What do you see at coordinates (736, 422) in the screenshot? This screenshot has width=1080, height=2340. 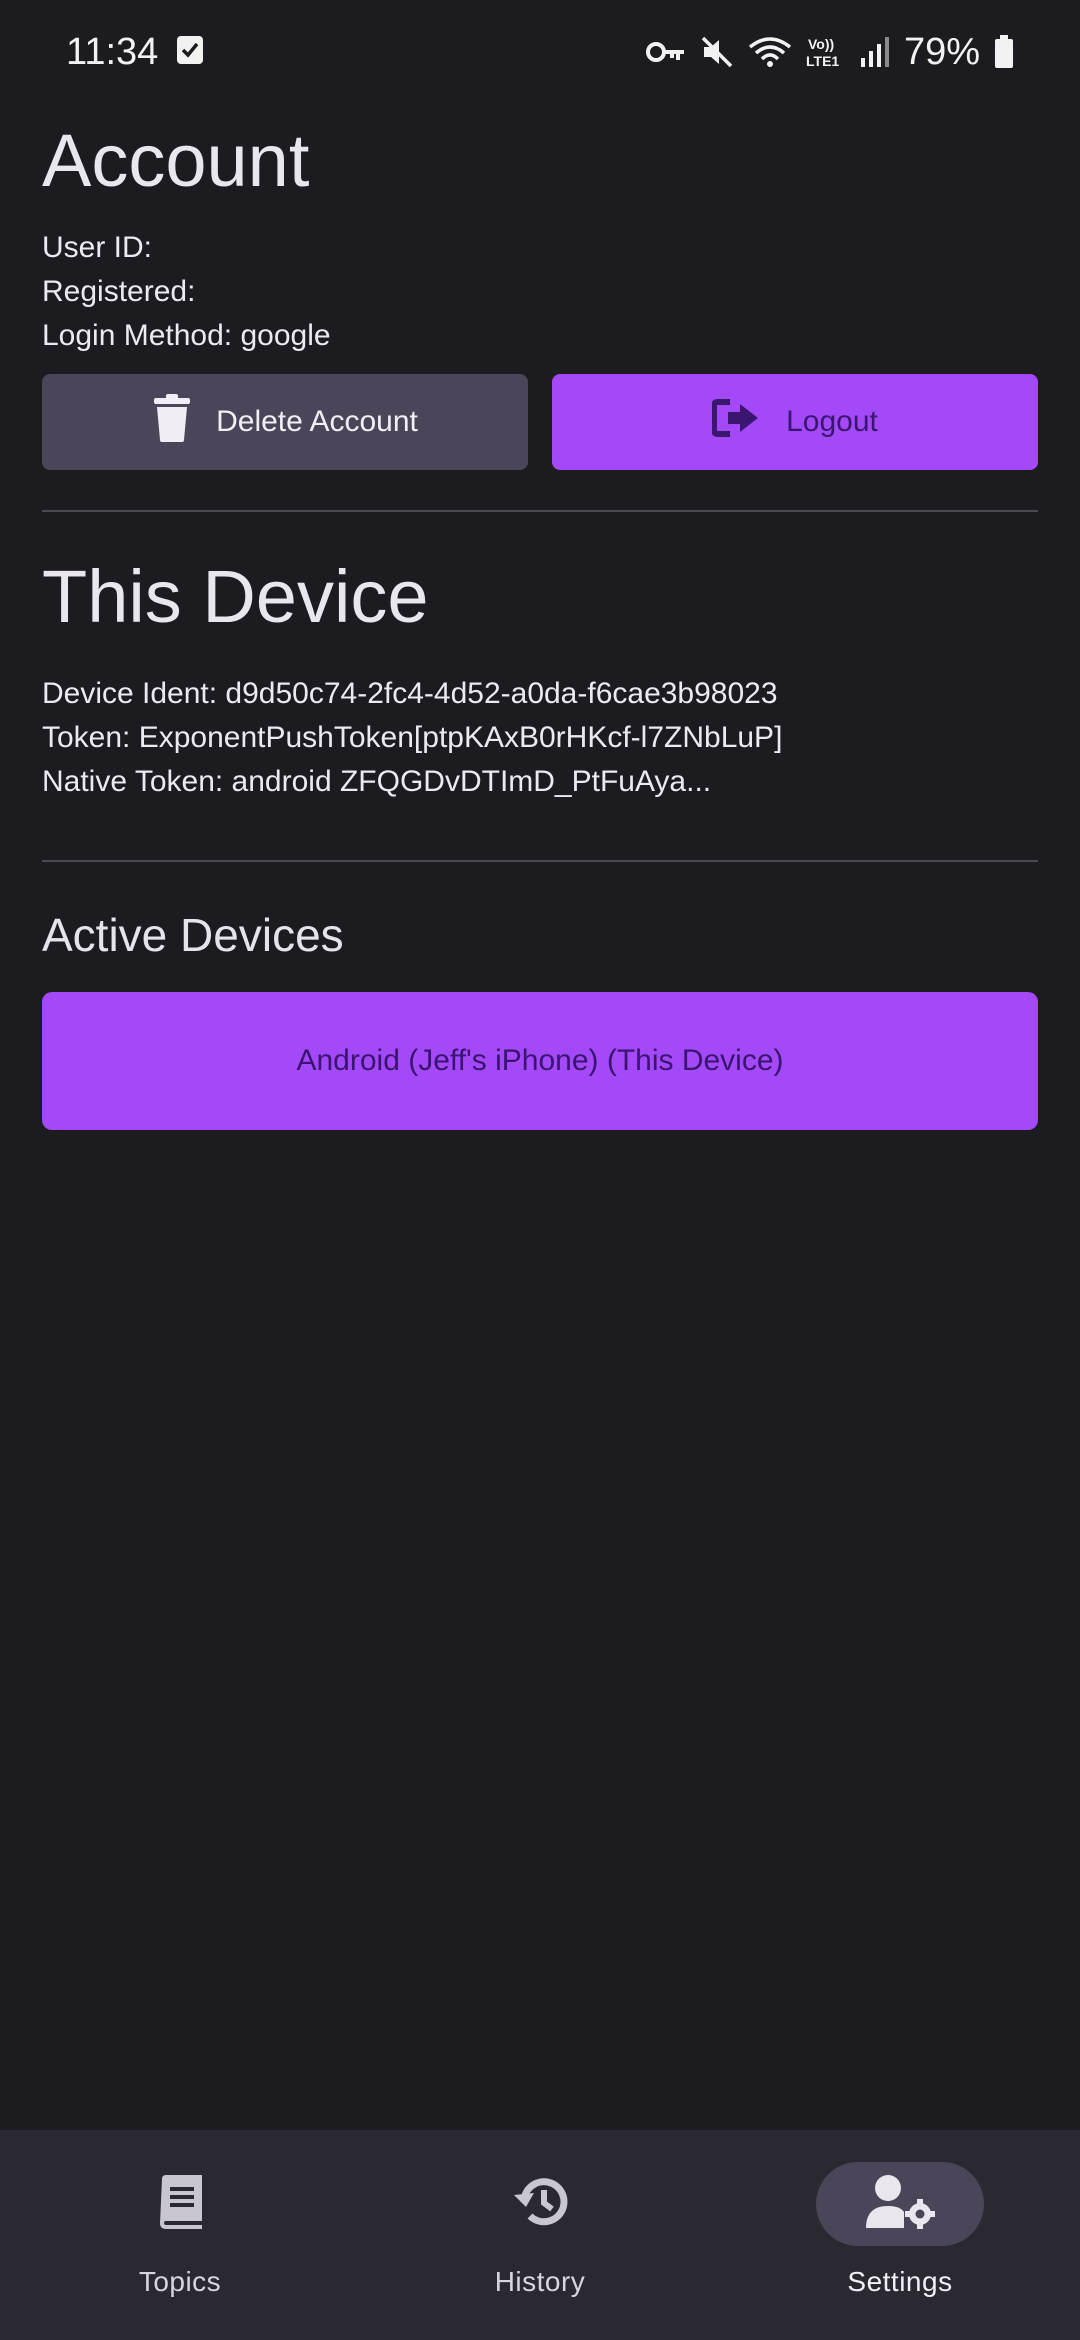 I see `logout-icon` at bounding box center [736, 422].